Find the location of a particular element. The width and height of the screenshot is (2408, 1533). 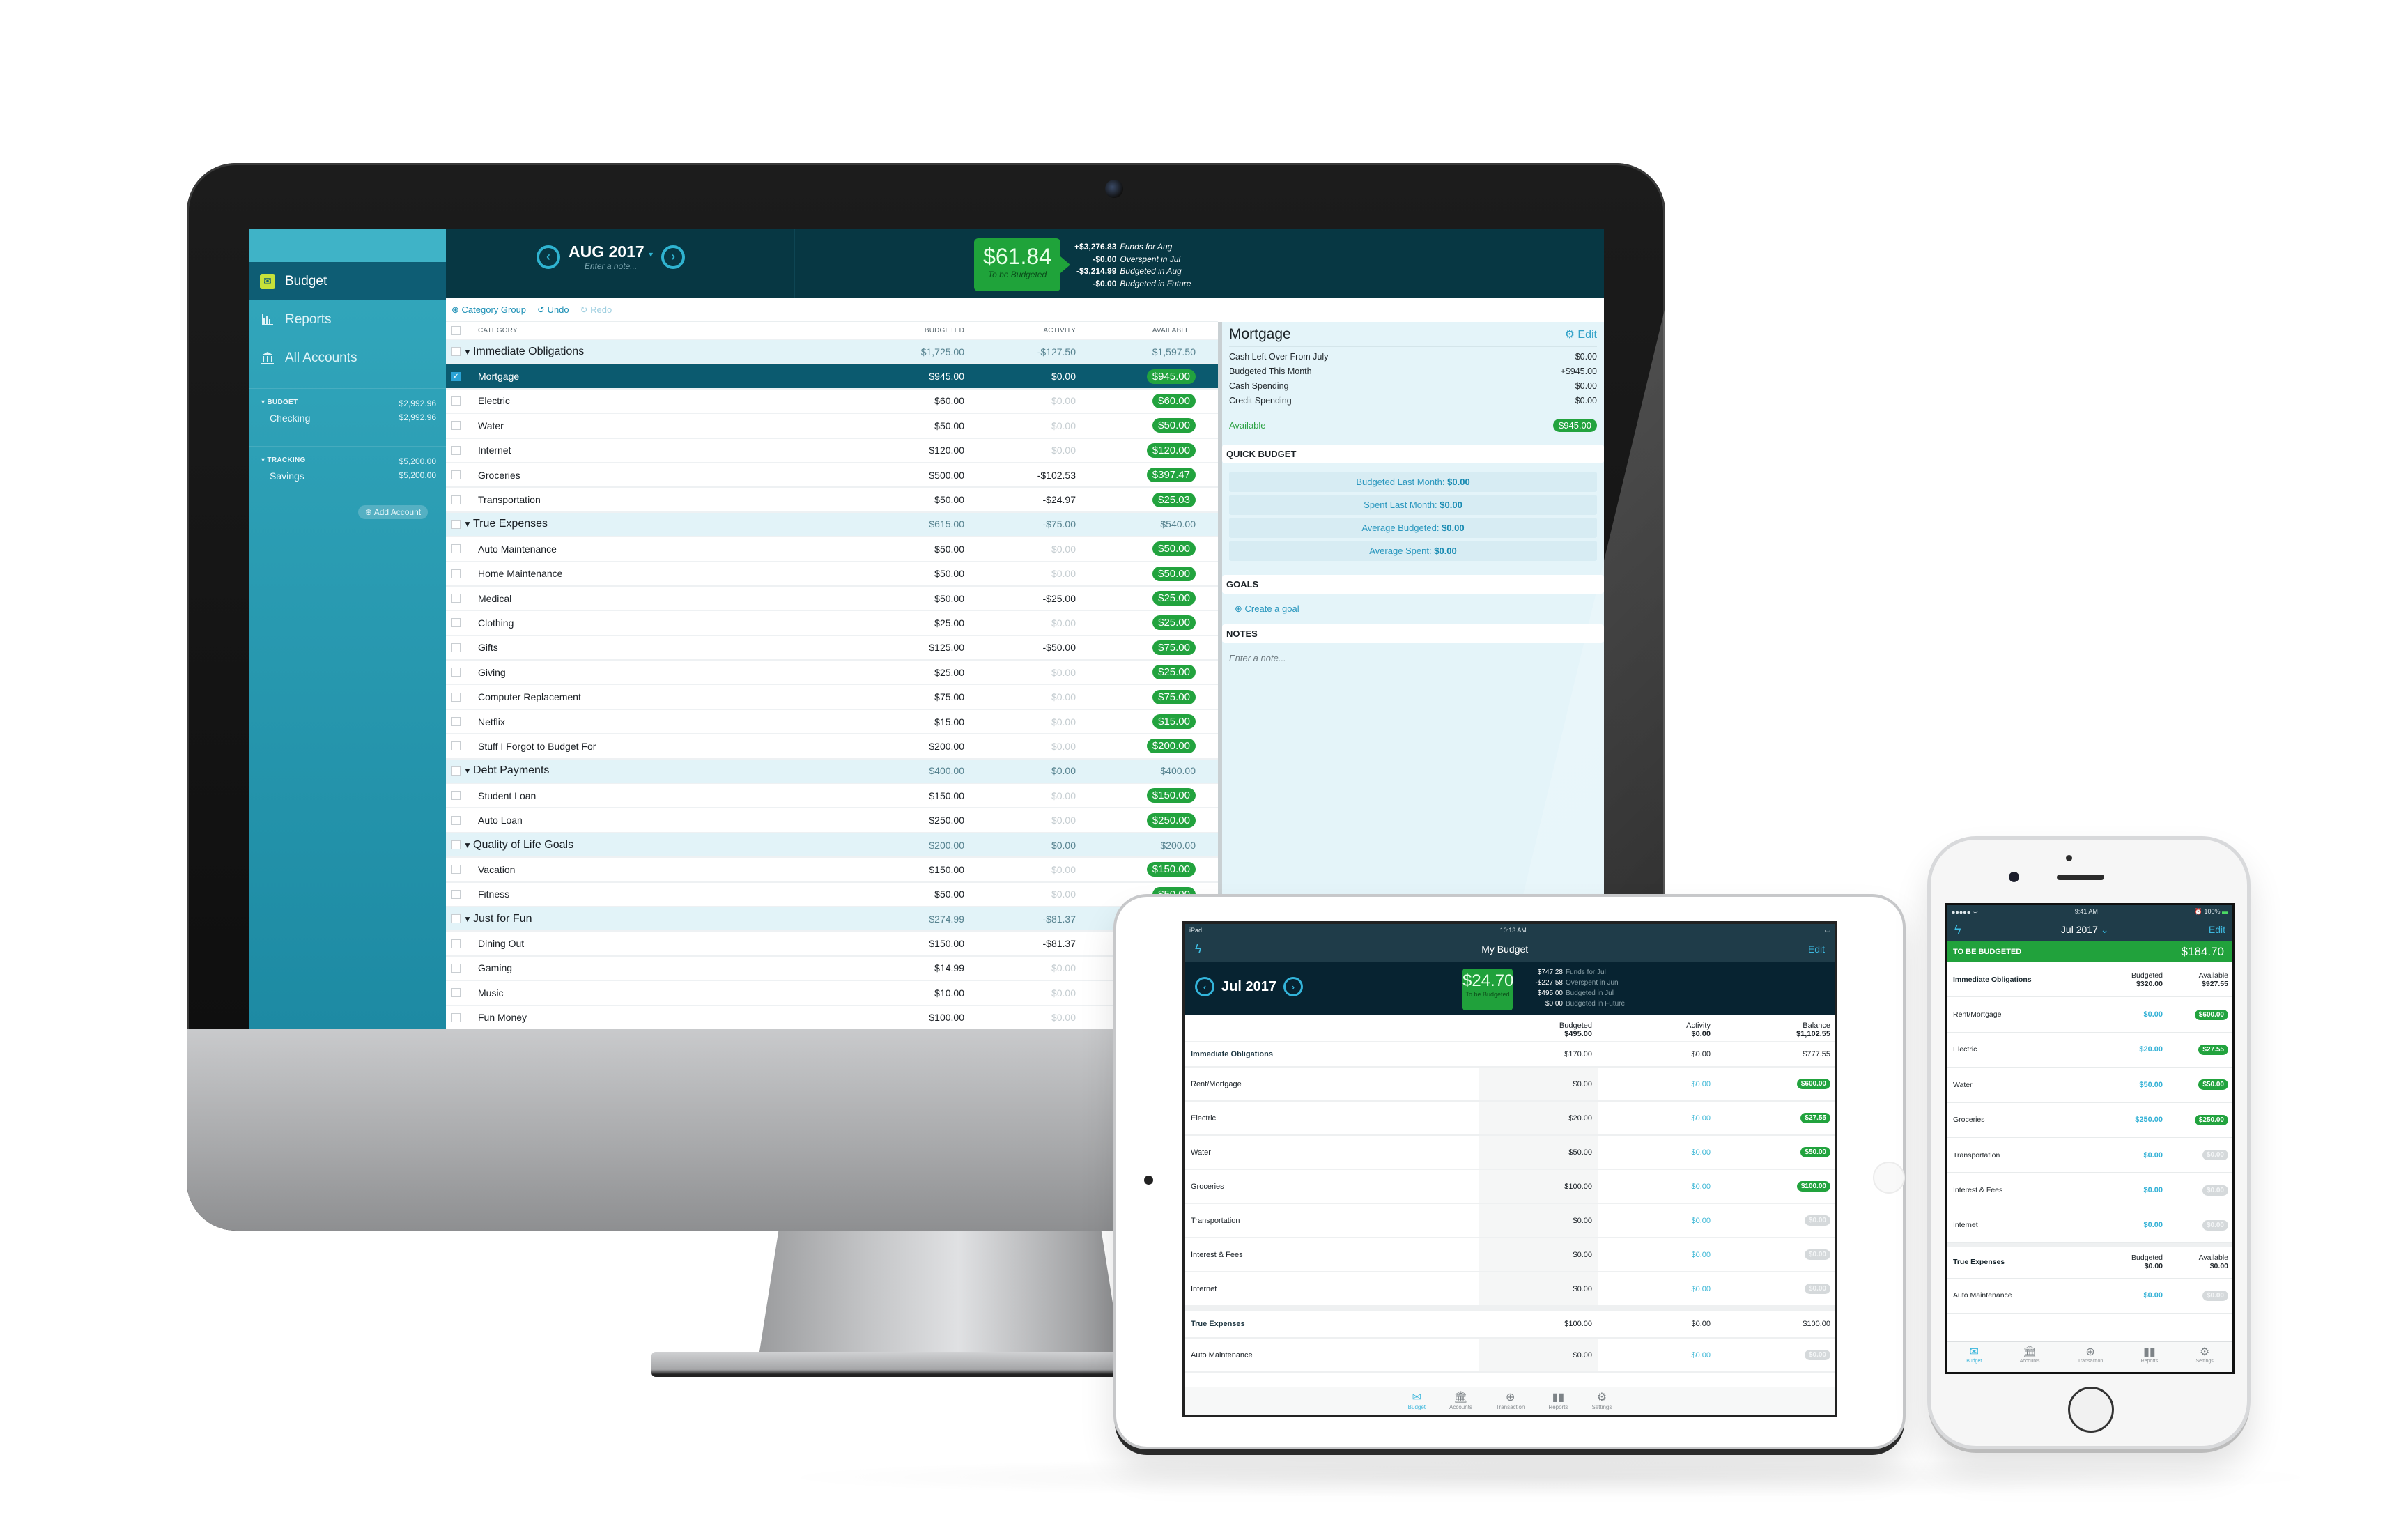

next-month-button: › is located at coordinates (1293, 986).